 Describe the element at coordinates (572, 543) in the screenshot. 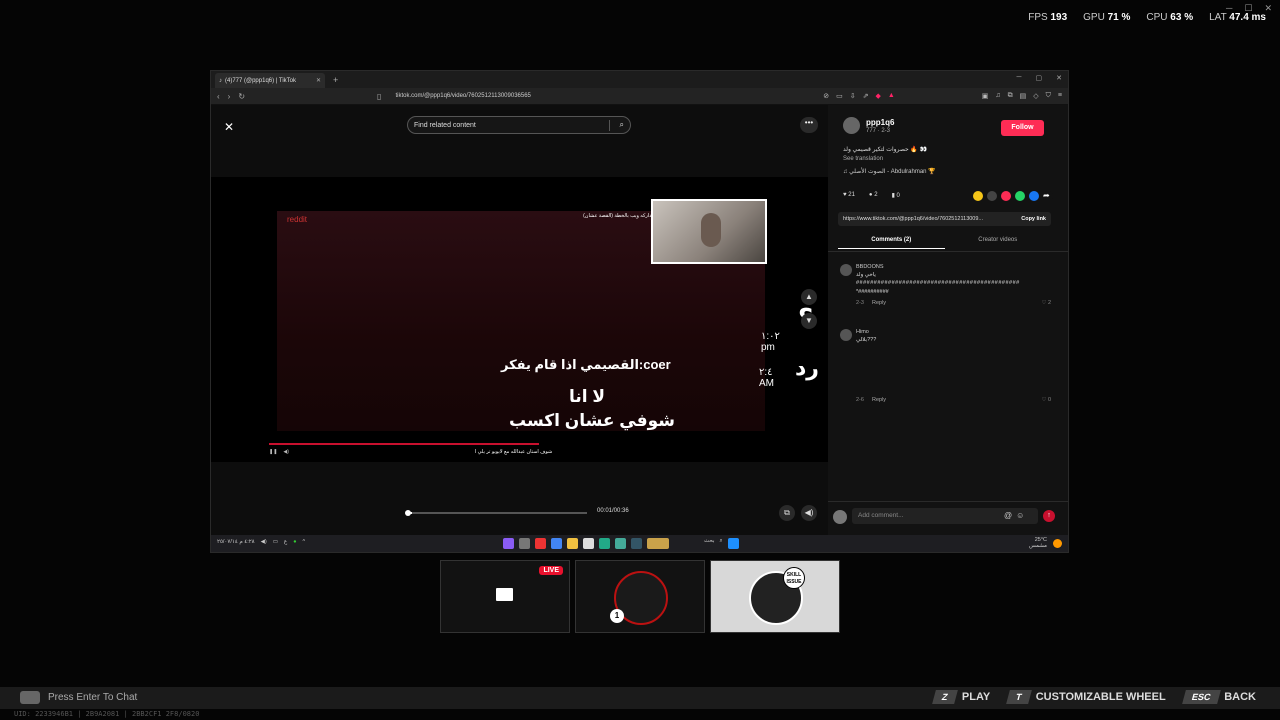

I see `folder-icon` at that location.